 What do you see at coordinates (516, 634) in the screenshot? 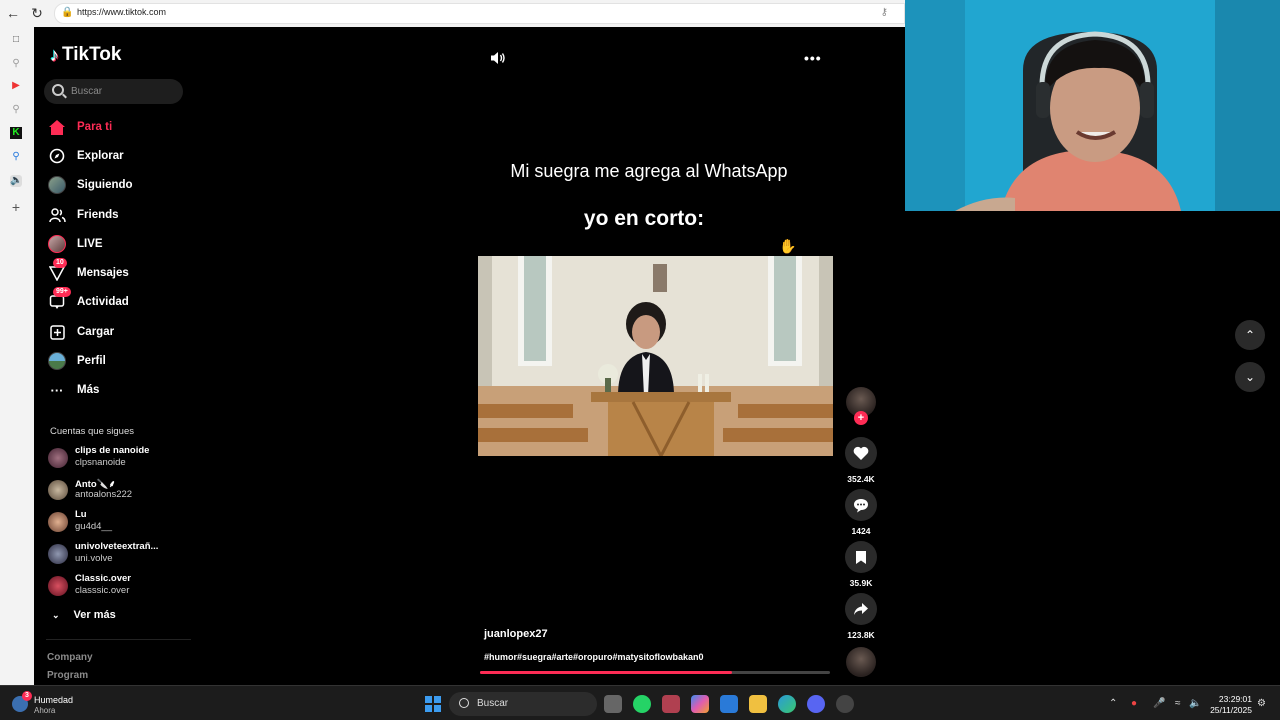
I see `video-author: juanlopex27` at bounding box center [516, 634].